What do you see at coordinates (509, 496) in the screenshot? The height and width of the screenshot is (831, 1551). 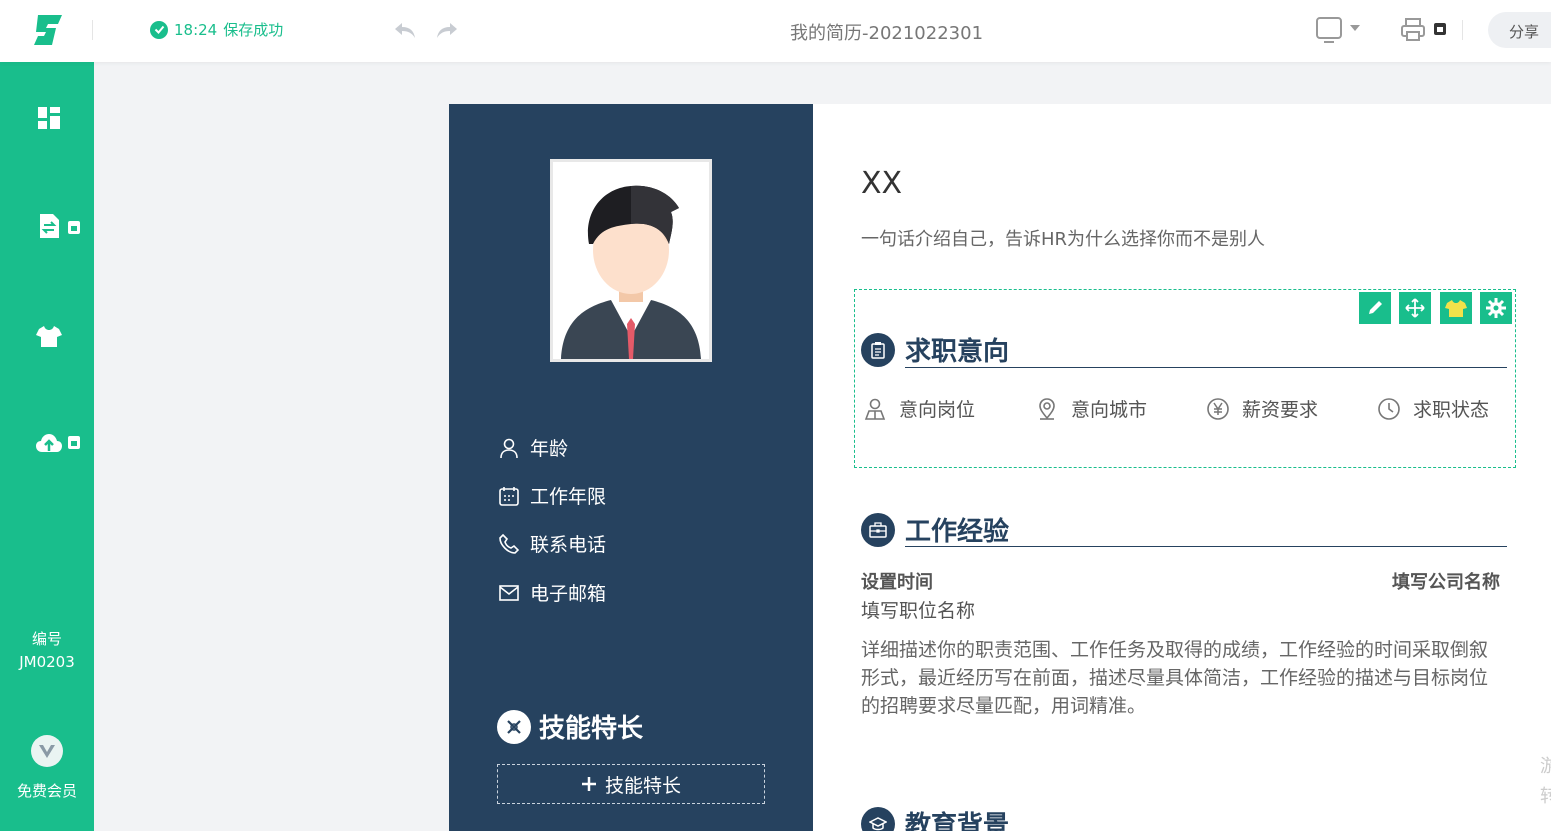 I see `calendar-icon` at bounding box center [509, 496].